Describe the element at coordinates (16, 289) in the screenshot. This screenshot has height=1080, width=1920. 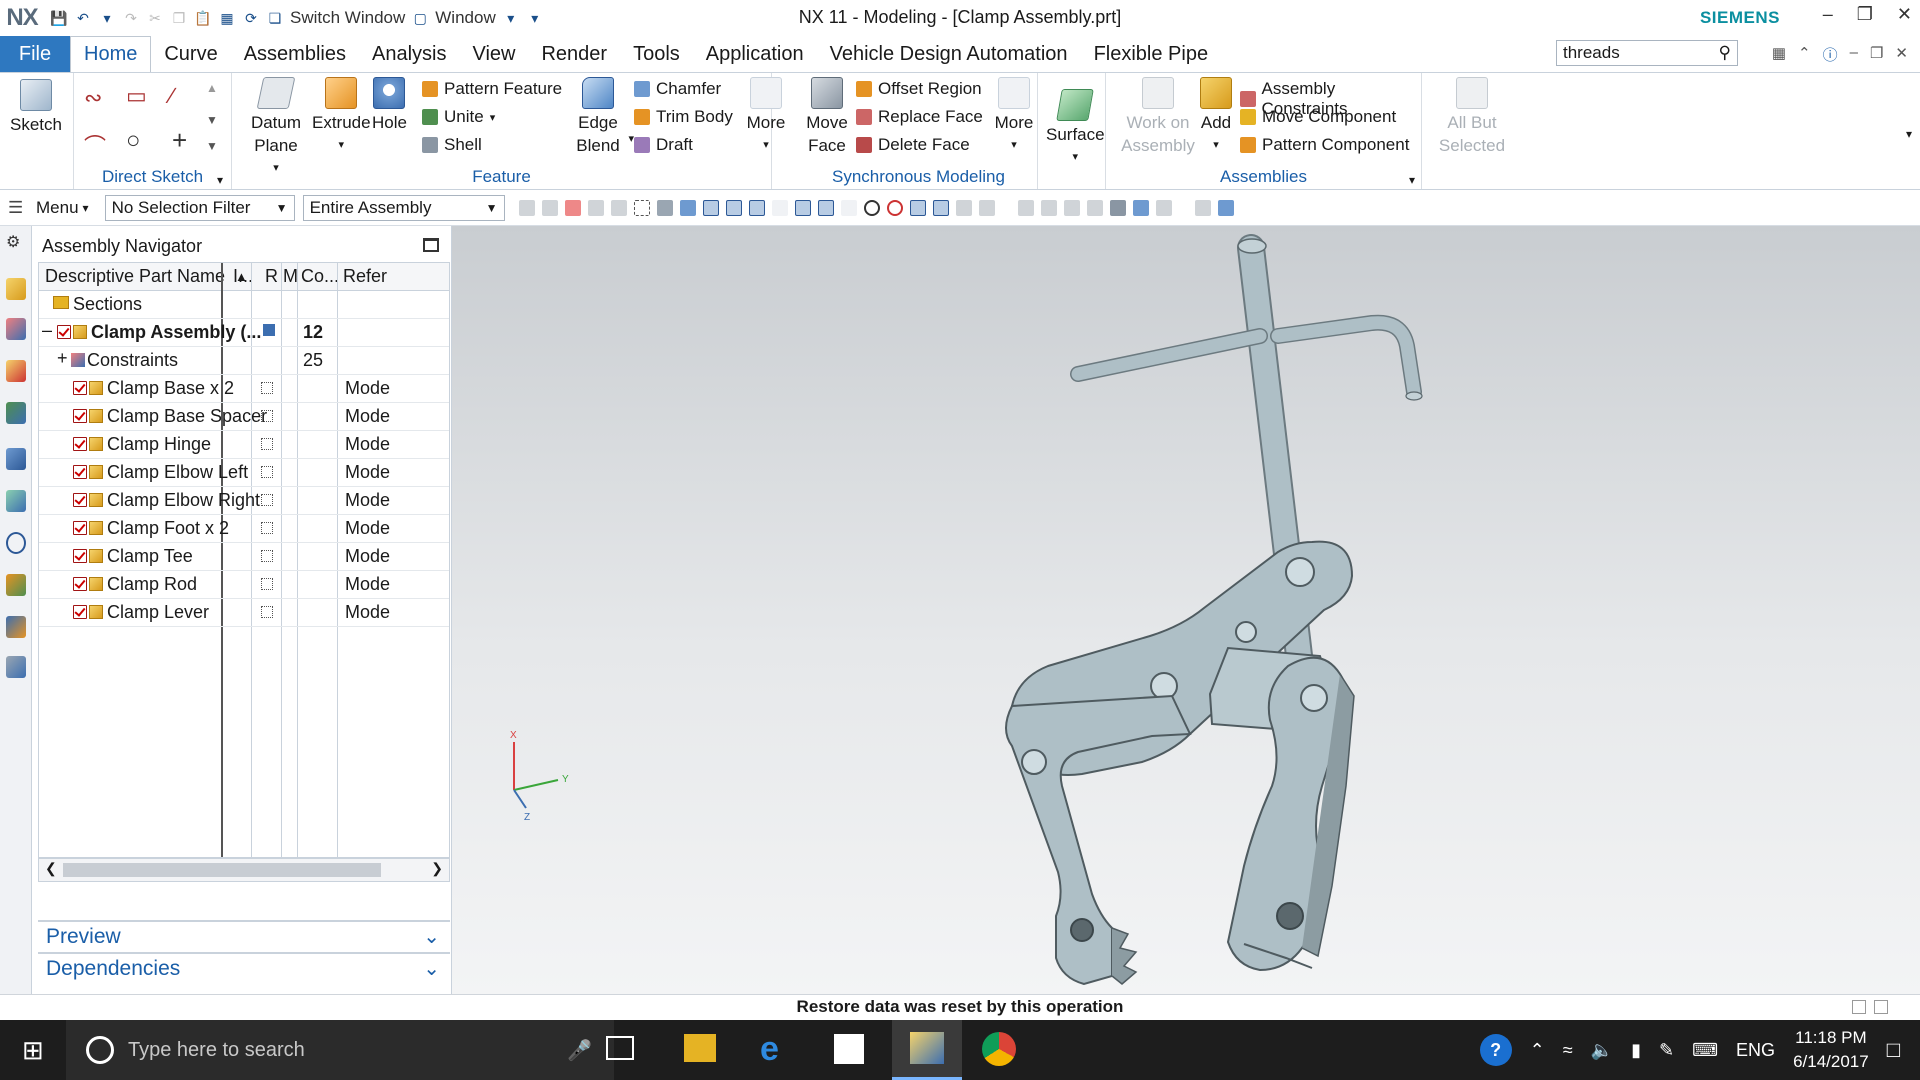
I see `assembly-navigator-icon` at that location.